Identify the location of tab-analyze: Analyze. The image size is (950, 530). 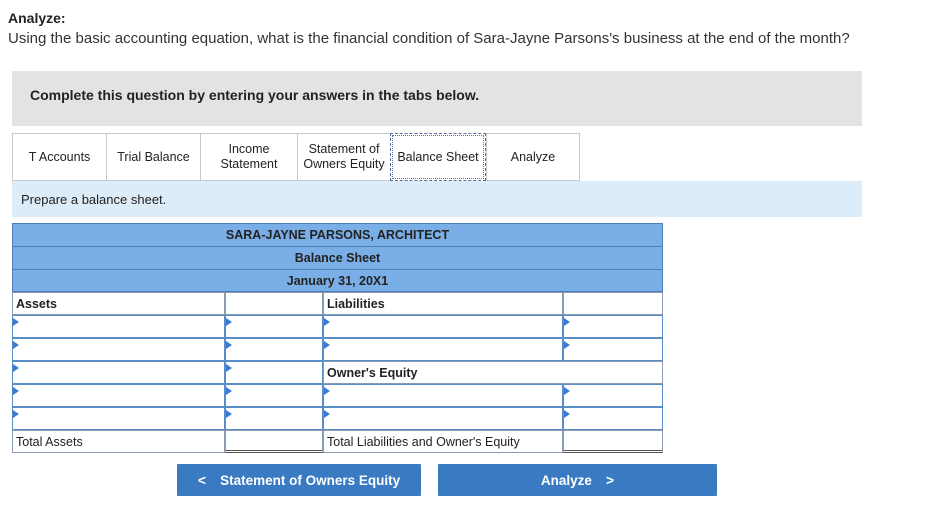
(533, 157).